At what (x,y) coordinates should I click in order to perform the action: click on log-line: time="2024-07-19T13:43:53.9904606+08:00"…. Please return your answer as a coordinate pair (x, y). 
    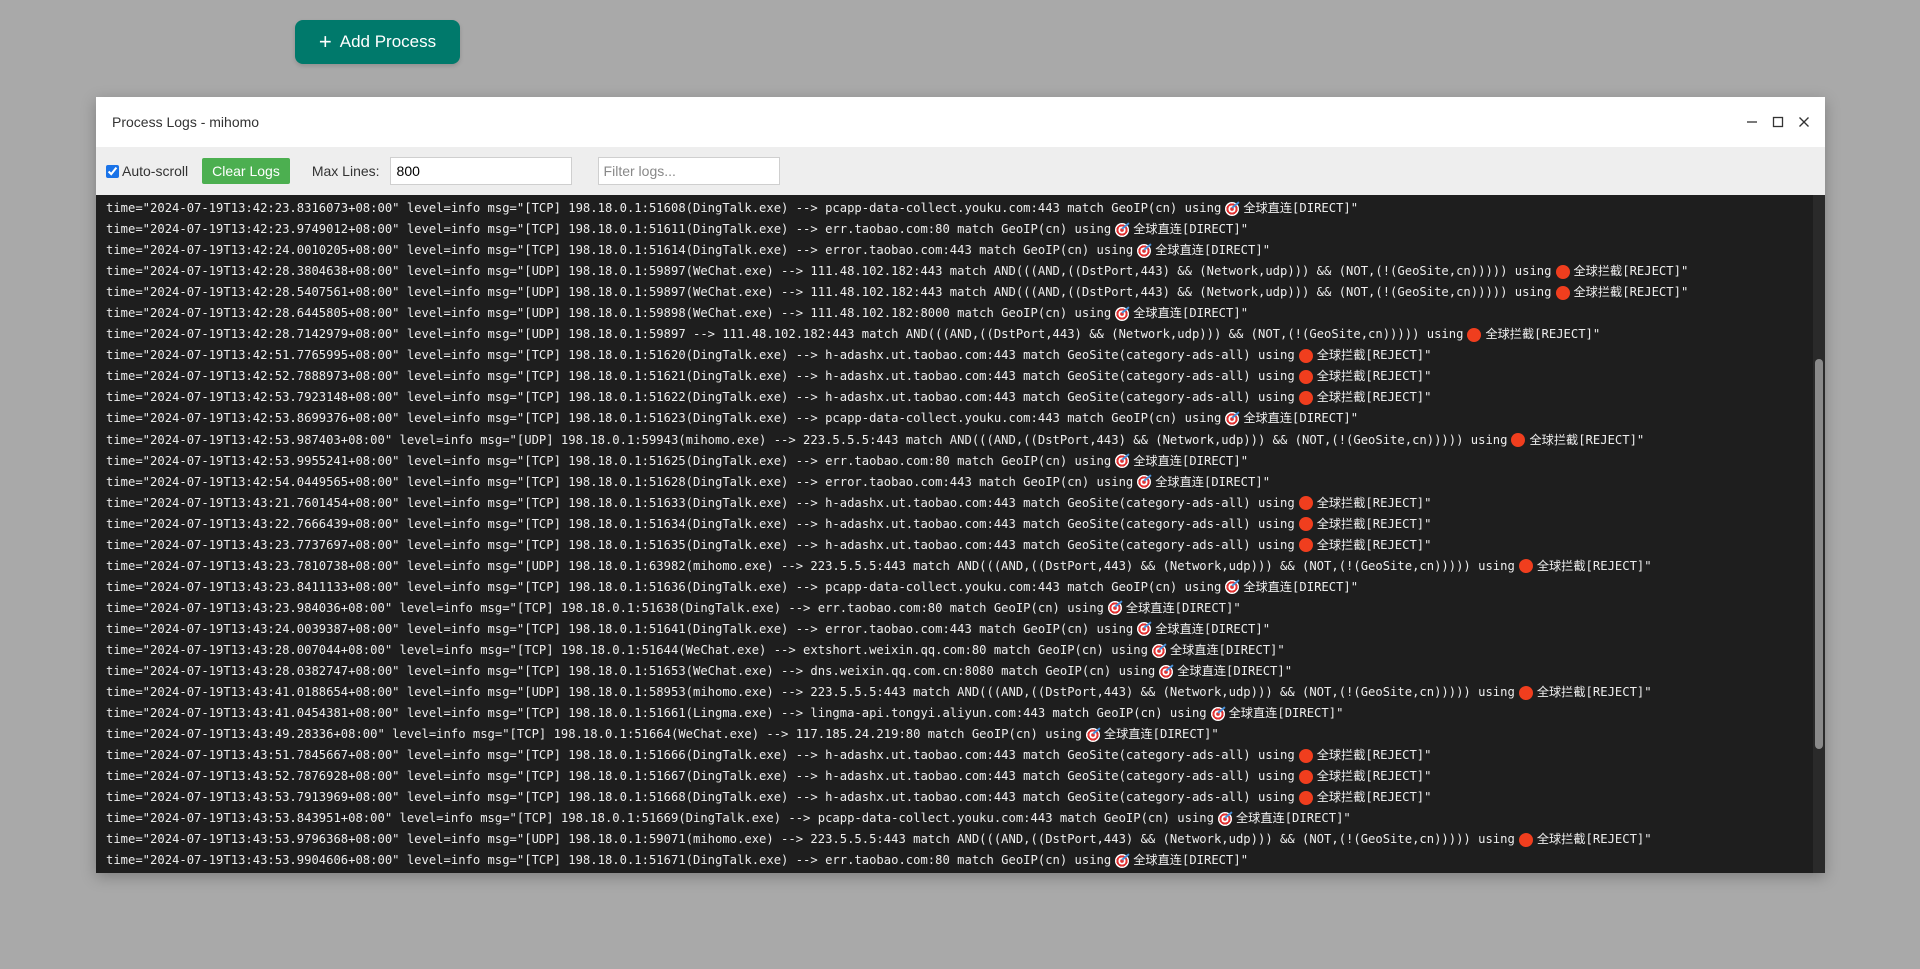
    Looking at the image, I should click on (965, 860).